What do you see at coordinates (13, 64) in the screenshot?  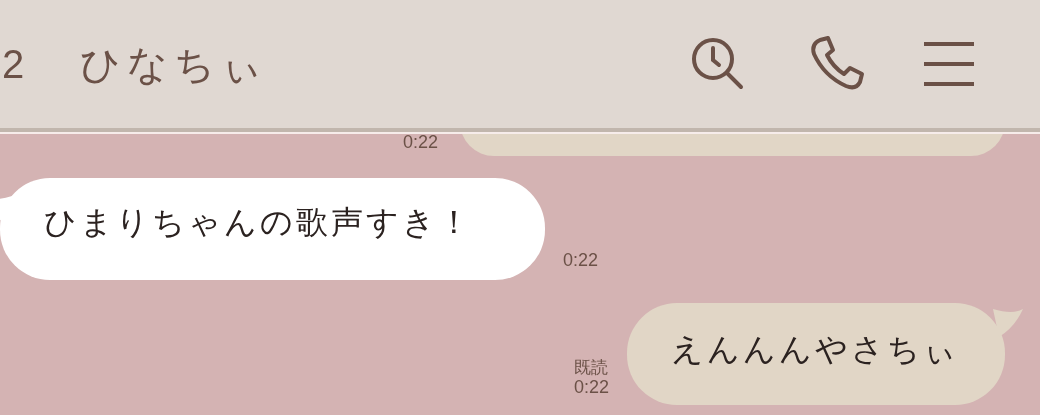 I see `unread-count: 2` at bounding box center [13, 64].